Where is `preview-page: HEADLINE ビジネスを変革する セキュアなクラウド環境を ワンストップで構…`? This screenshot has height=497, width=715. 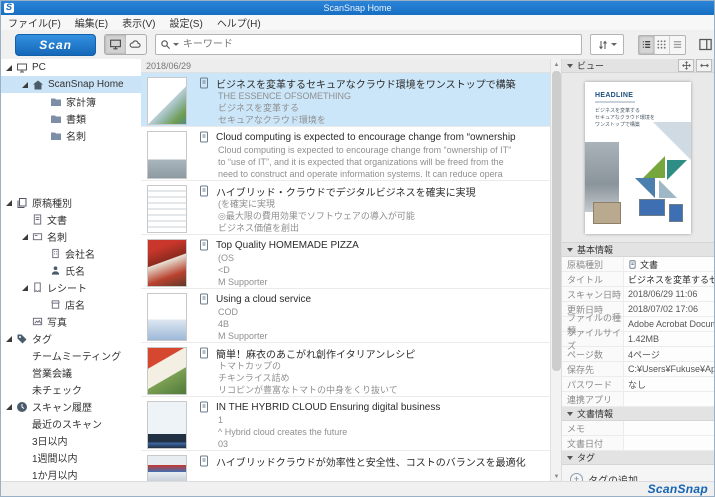 preview-page: HEADLINE ビジネスを変革する セキュアなクラウド環境を ワンストップで構… is located at coordinates (638, 157).